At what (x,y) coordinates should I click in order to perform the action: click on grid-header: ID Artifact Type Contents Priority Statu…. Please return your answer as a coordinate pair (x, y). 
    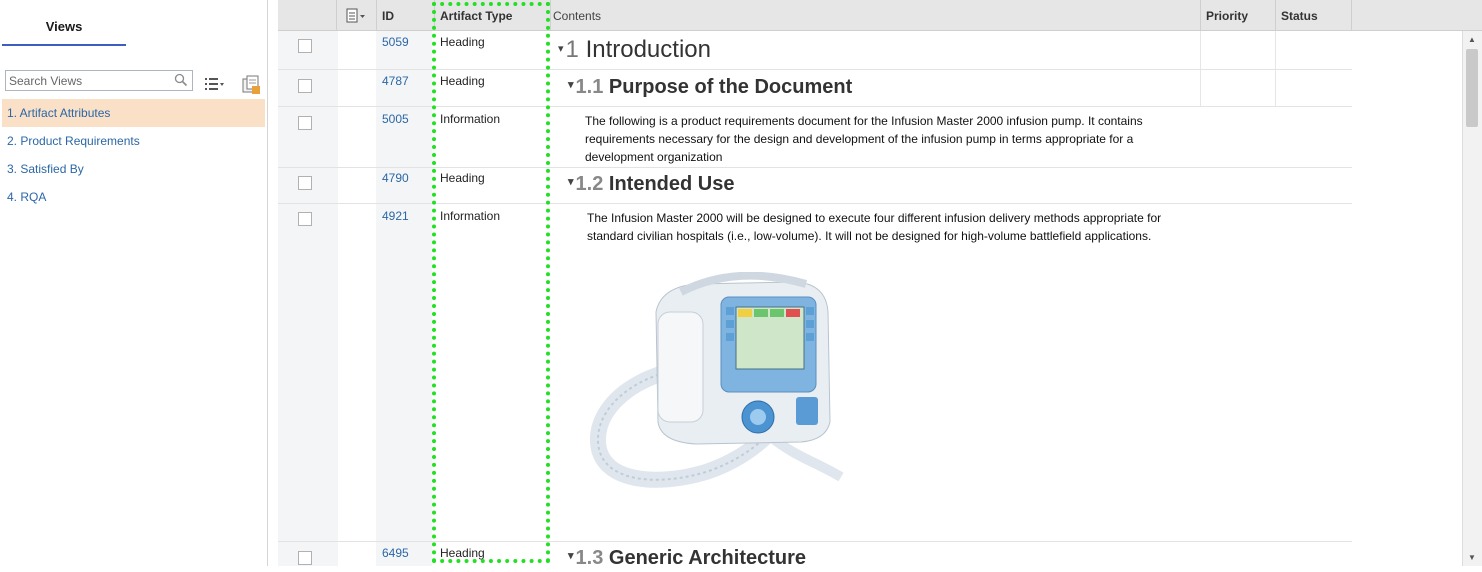
    Looking at the image, I should click on (880, 15).